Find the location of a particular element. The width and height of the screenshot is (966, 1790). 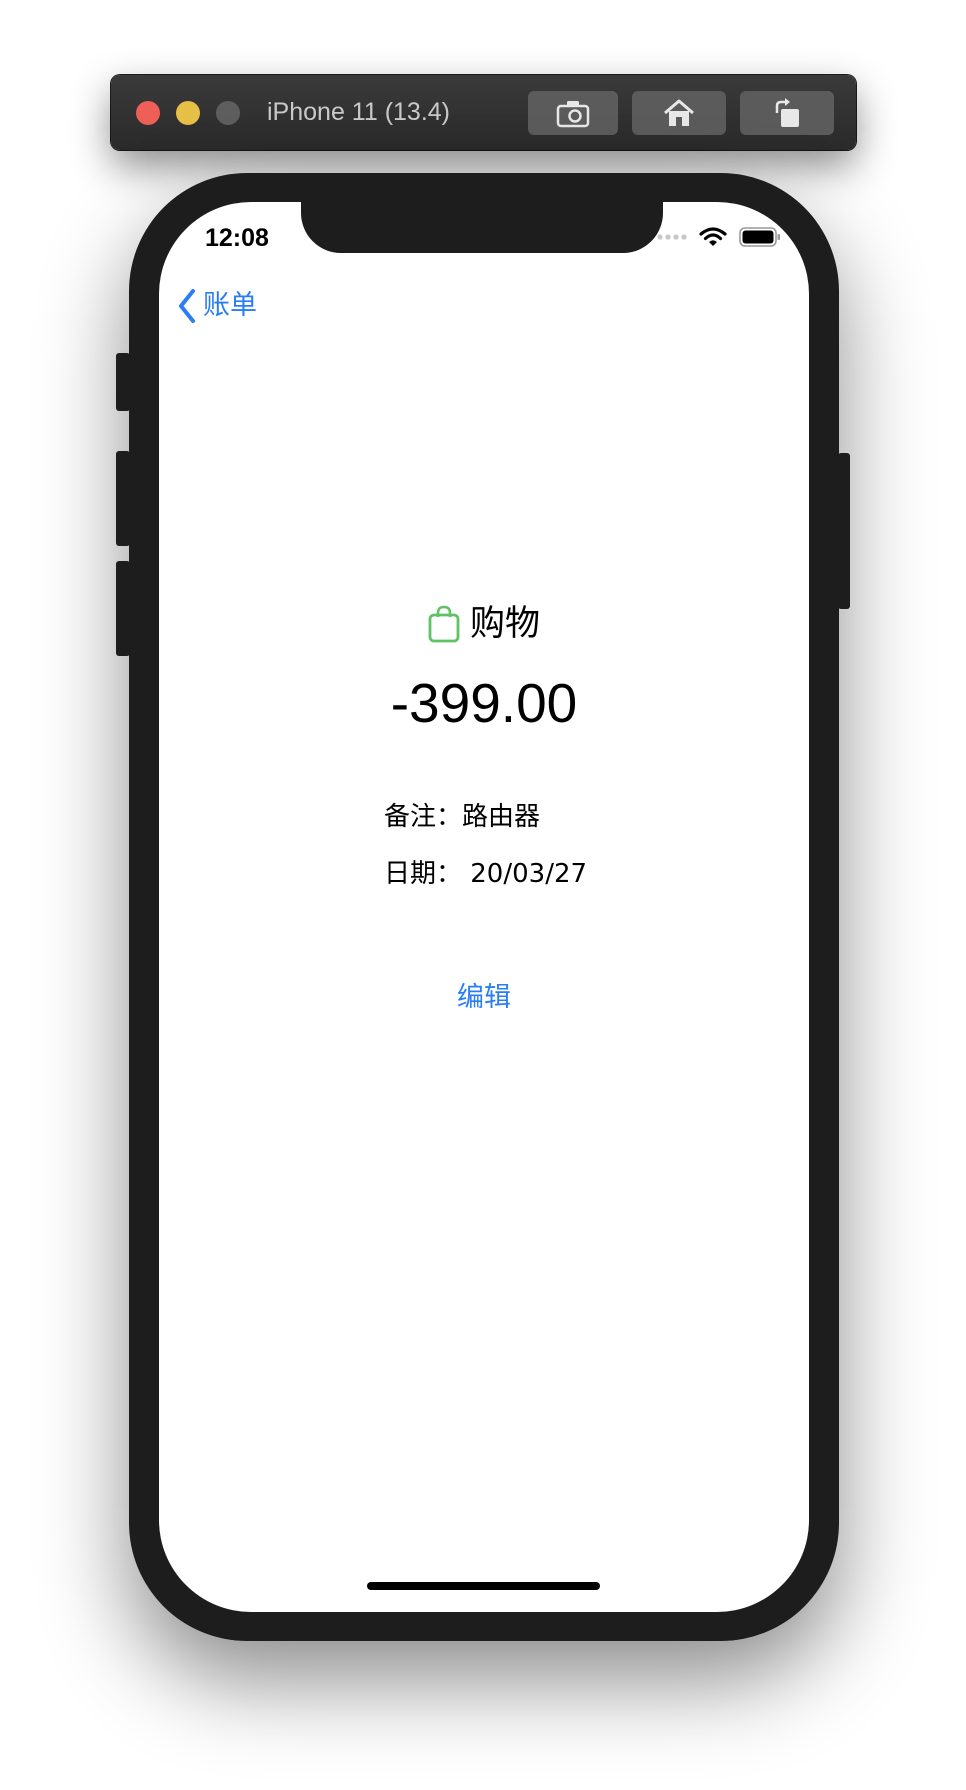

date-label: 日期： is located at coordinates (427, 874).